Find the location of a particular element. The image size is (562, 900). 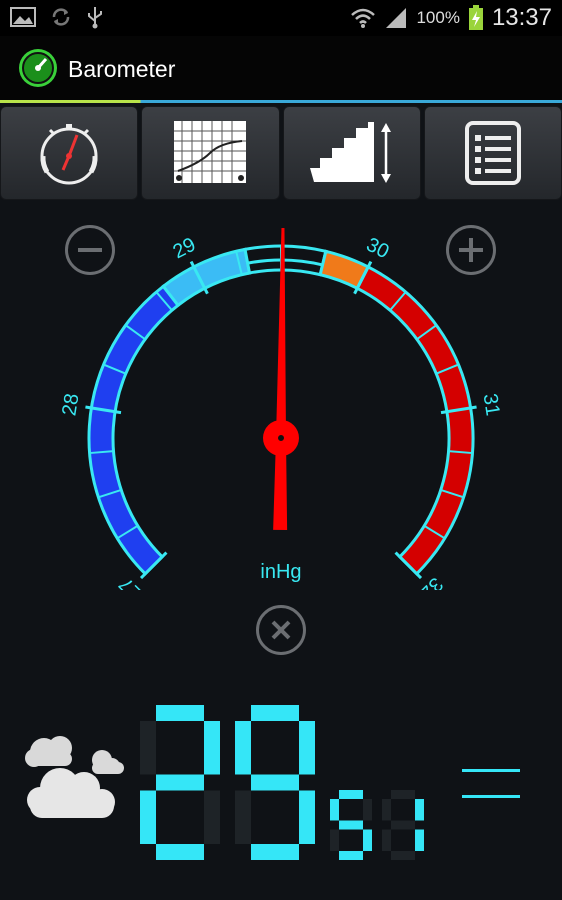

gauge-tick-label: 30 is located at coordinates (378, 249).